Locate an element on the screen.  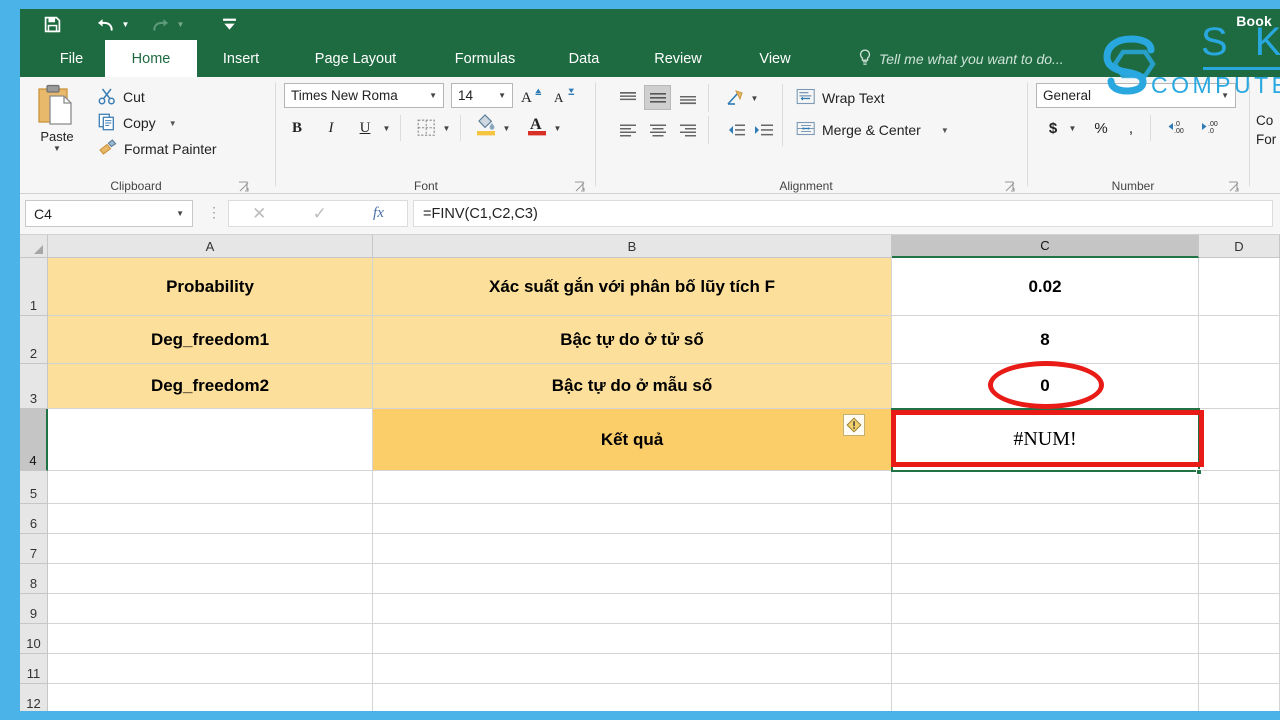
confirm-icon: ✓ is located at coordinates (320, 214).